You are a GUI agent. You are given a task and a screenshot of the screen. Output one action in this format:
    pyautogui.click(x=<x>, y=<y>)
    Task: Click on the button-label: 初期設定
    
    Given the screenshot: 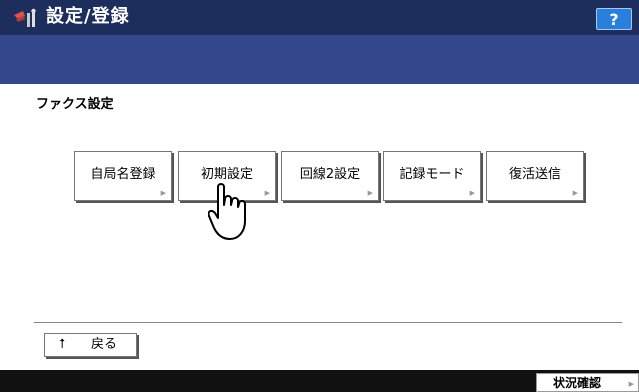 What is the action you would take?
    pyautogui.click(x=226, y=174)
    